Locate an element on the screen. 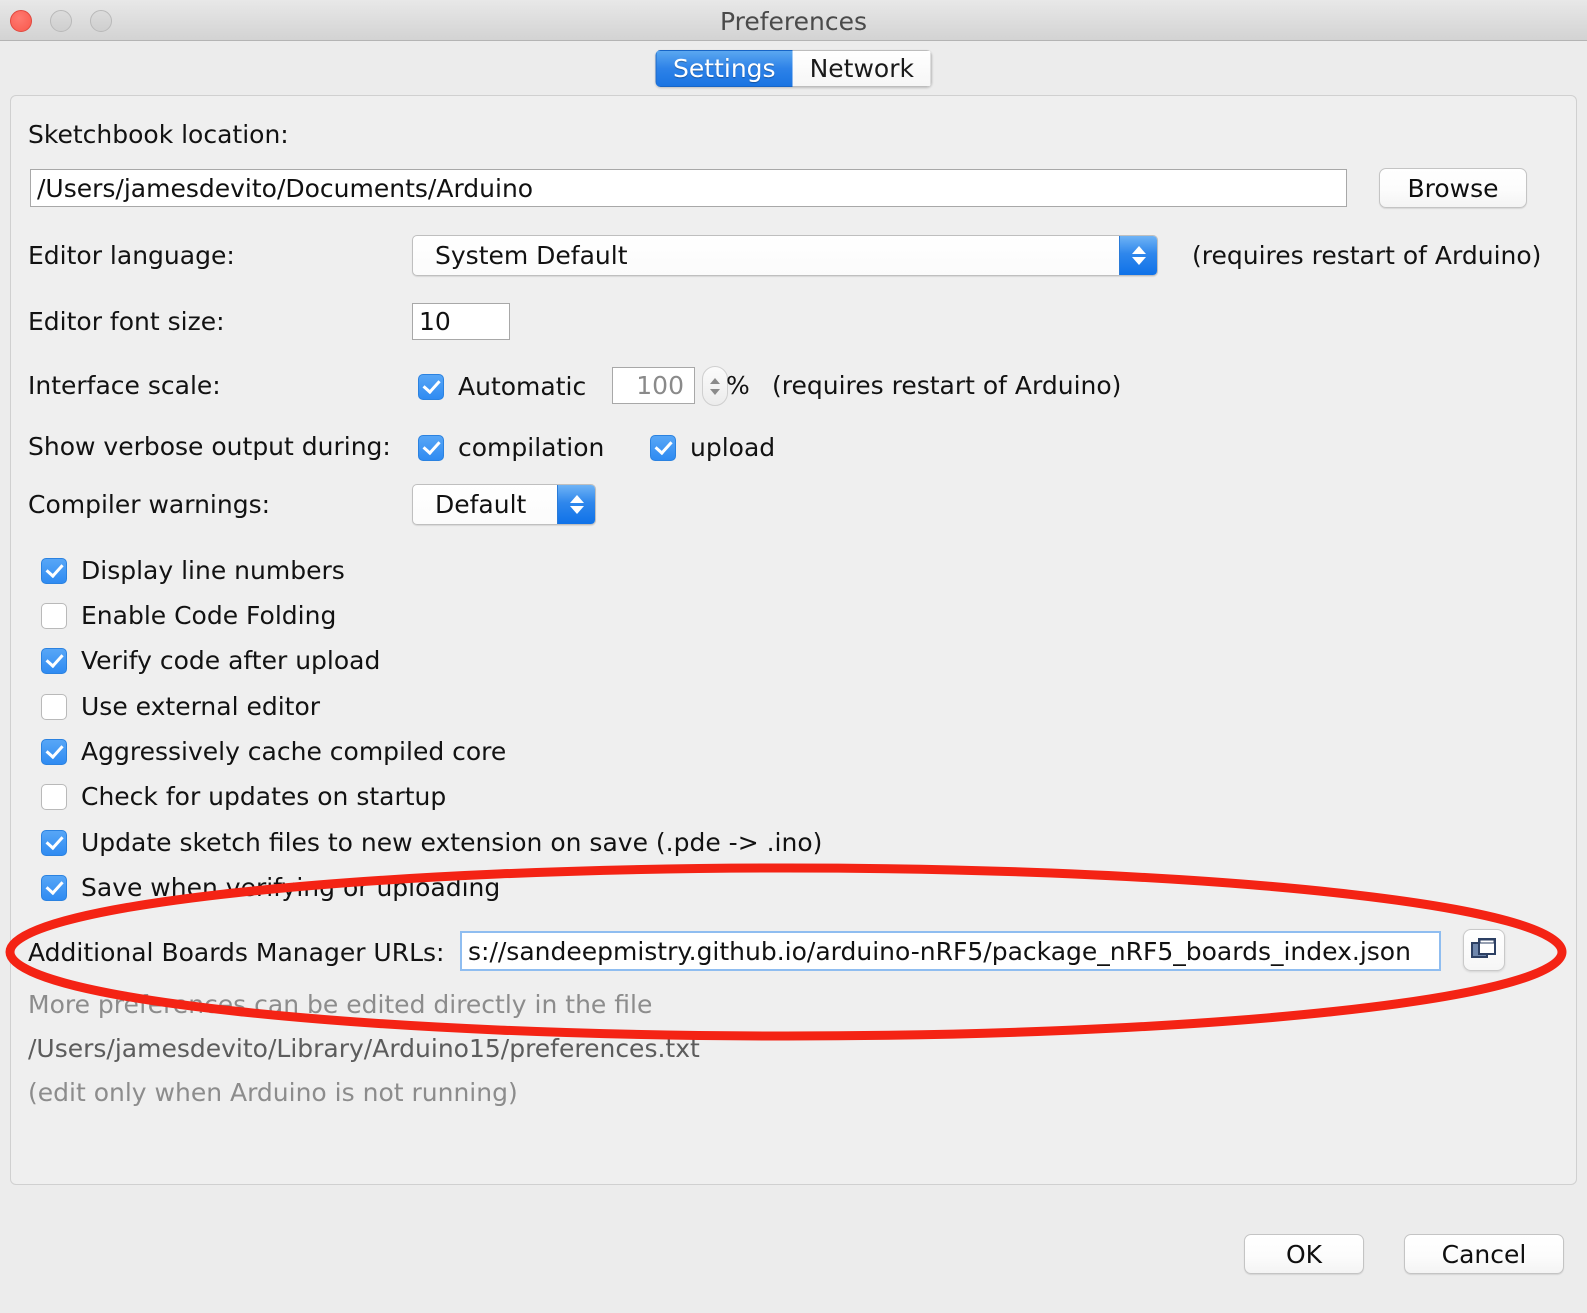  editor-language-select: System Default is located at coordinates (785, 255).